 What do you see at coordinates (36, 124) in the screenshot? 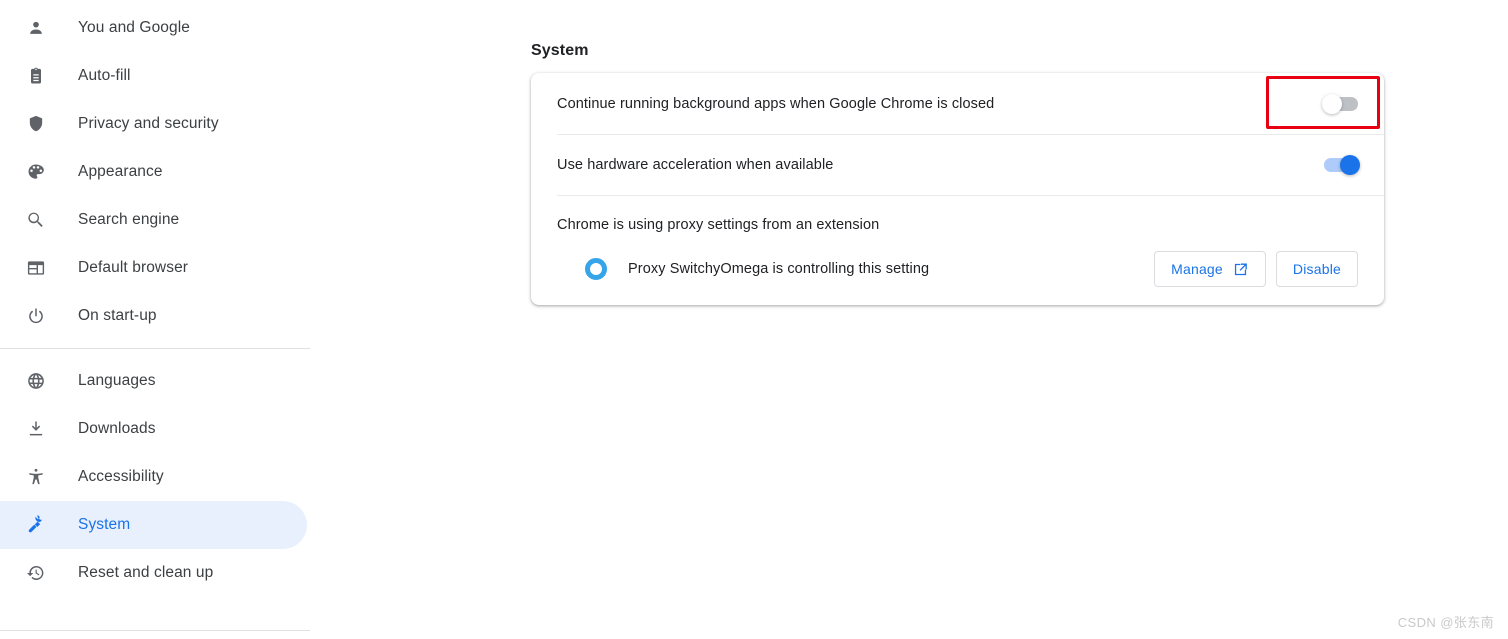
I see `shield-icon` at bounding box center [36, 124].